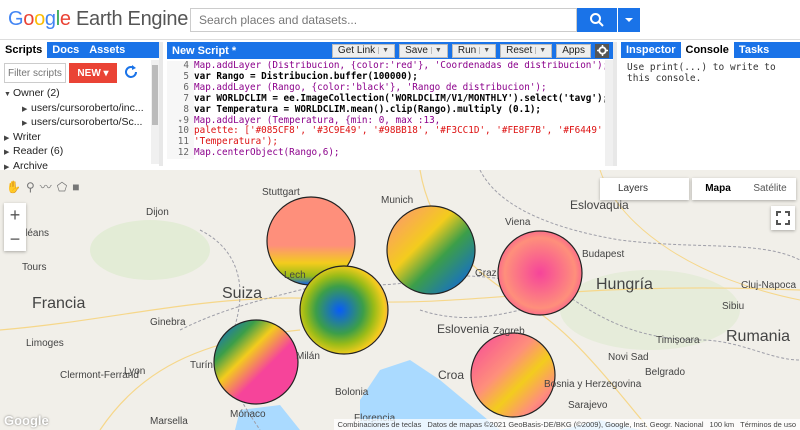 The height and width of the screenshot is (430, 800). What do you see at coordinates (770, 189) in the screenshot?
I see `map-type-satellite-button: Satélite` at bounding box center [770, 189].